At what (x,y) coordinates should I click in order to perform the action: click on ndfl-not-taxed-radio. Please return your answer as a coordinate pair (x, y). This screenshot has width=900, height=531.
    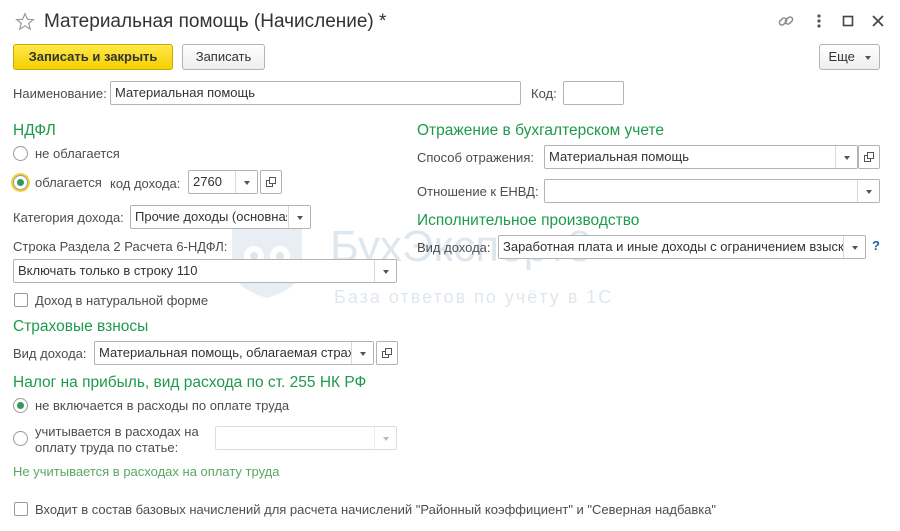
    Looking at the image, I should click on (20, 153).